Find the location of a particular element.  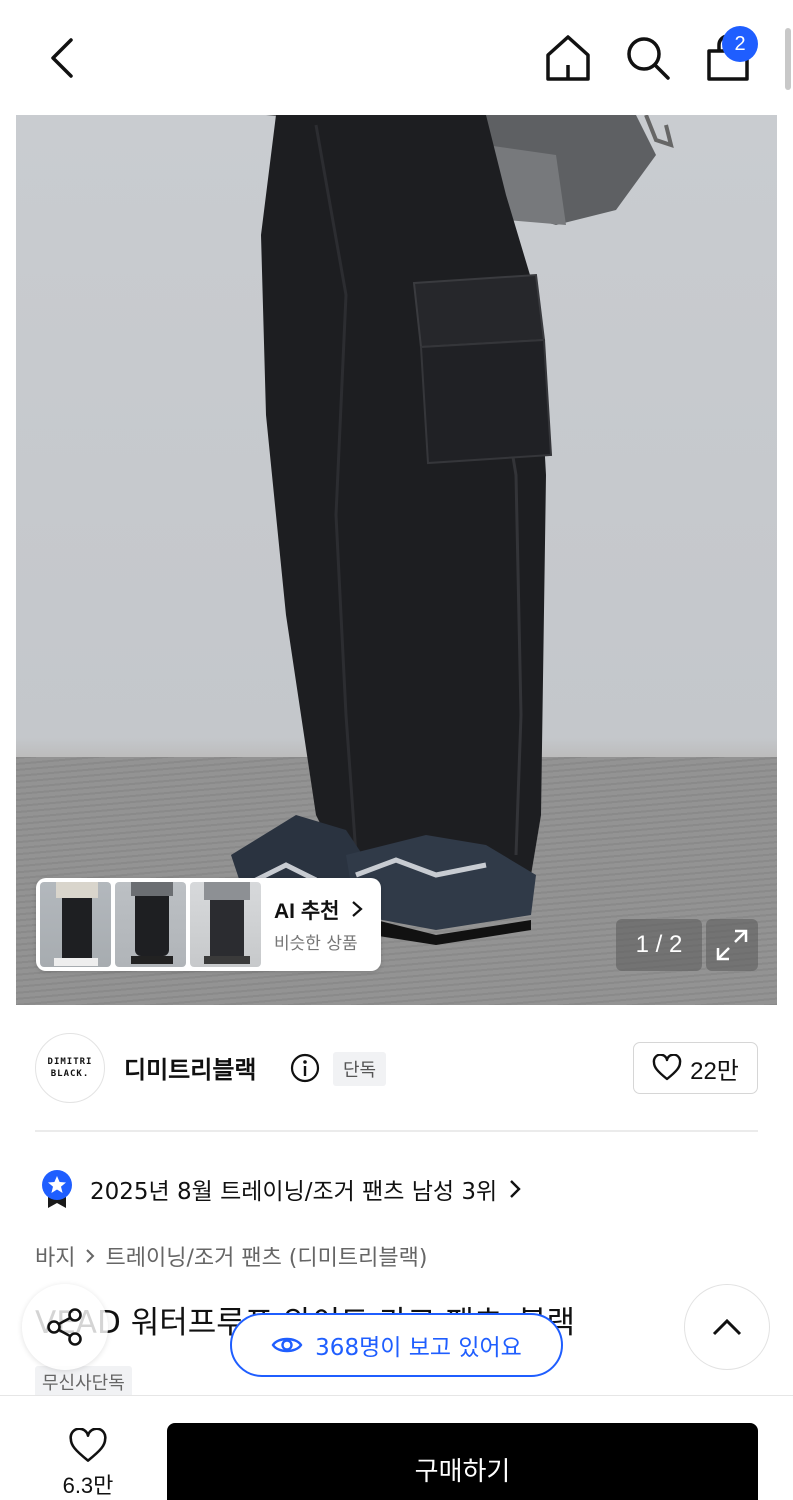

home-button is located at coordinates (568, 58).